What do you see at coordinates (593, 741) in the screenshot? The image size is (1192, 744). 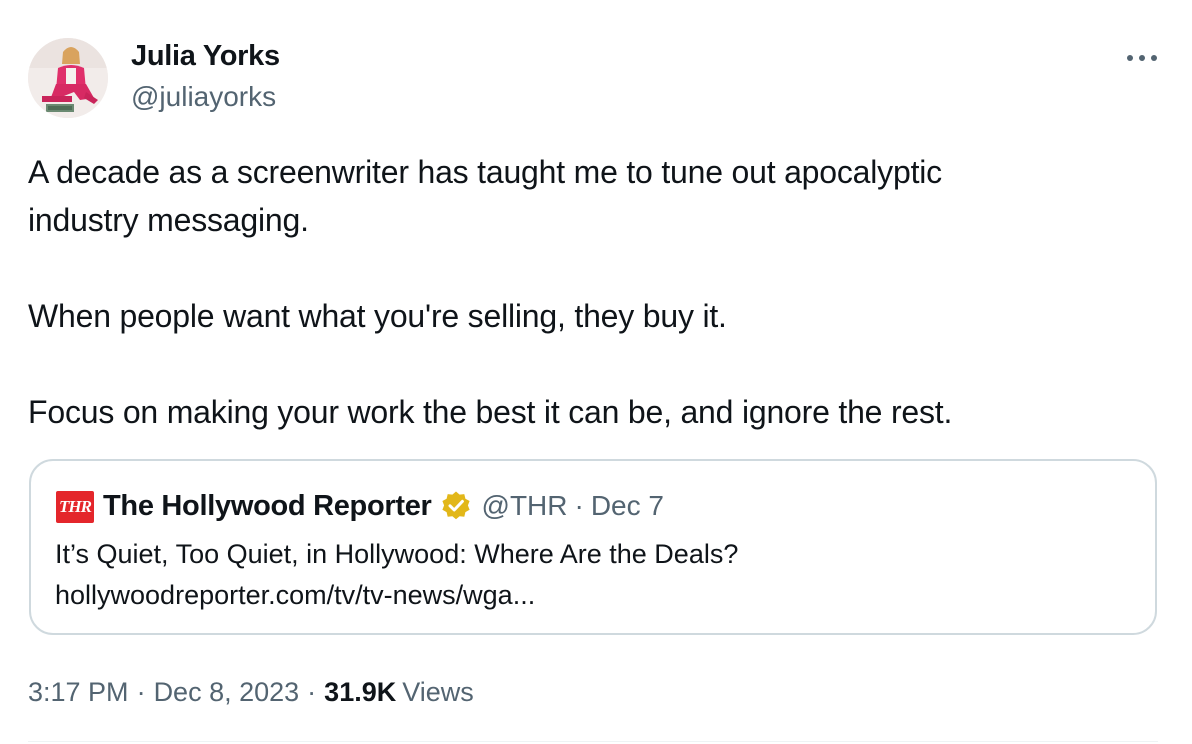 I see `divider` at bounding box center [593, 741].